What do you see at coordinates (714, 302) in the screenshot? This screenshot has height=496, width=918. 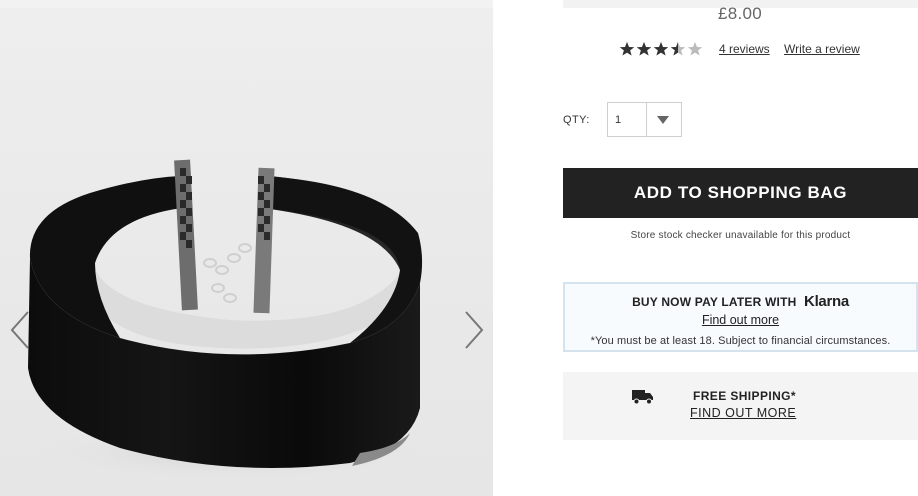 I see `klarna-heading-text: BUY NOW PAY LATER WITH` at bounding box center [714, 302].